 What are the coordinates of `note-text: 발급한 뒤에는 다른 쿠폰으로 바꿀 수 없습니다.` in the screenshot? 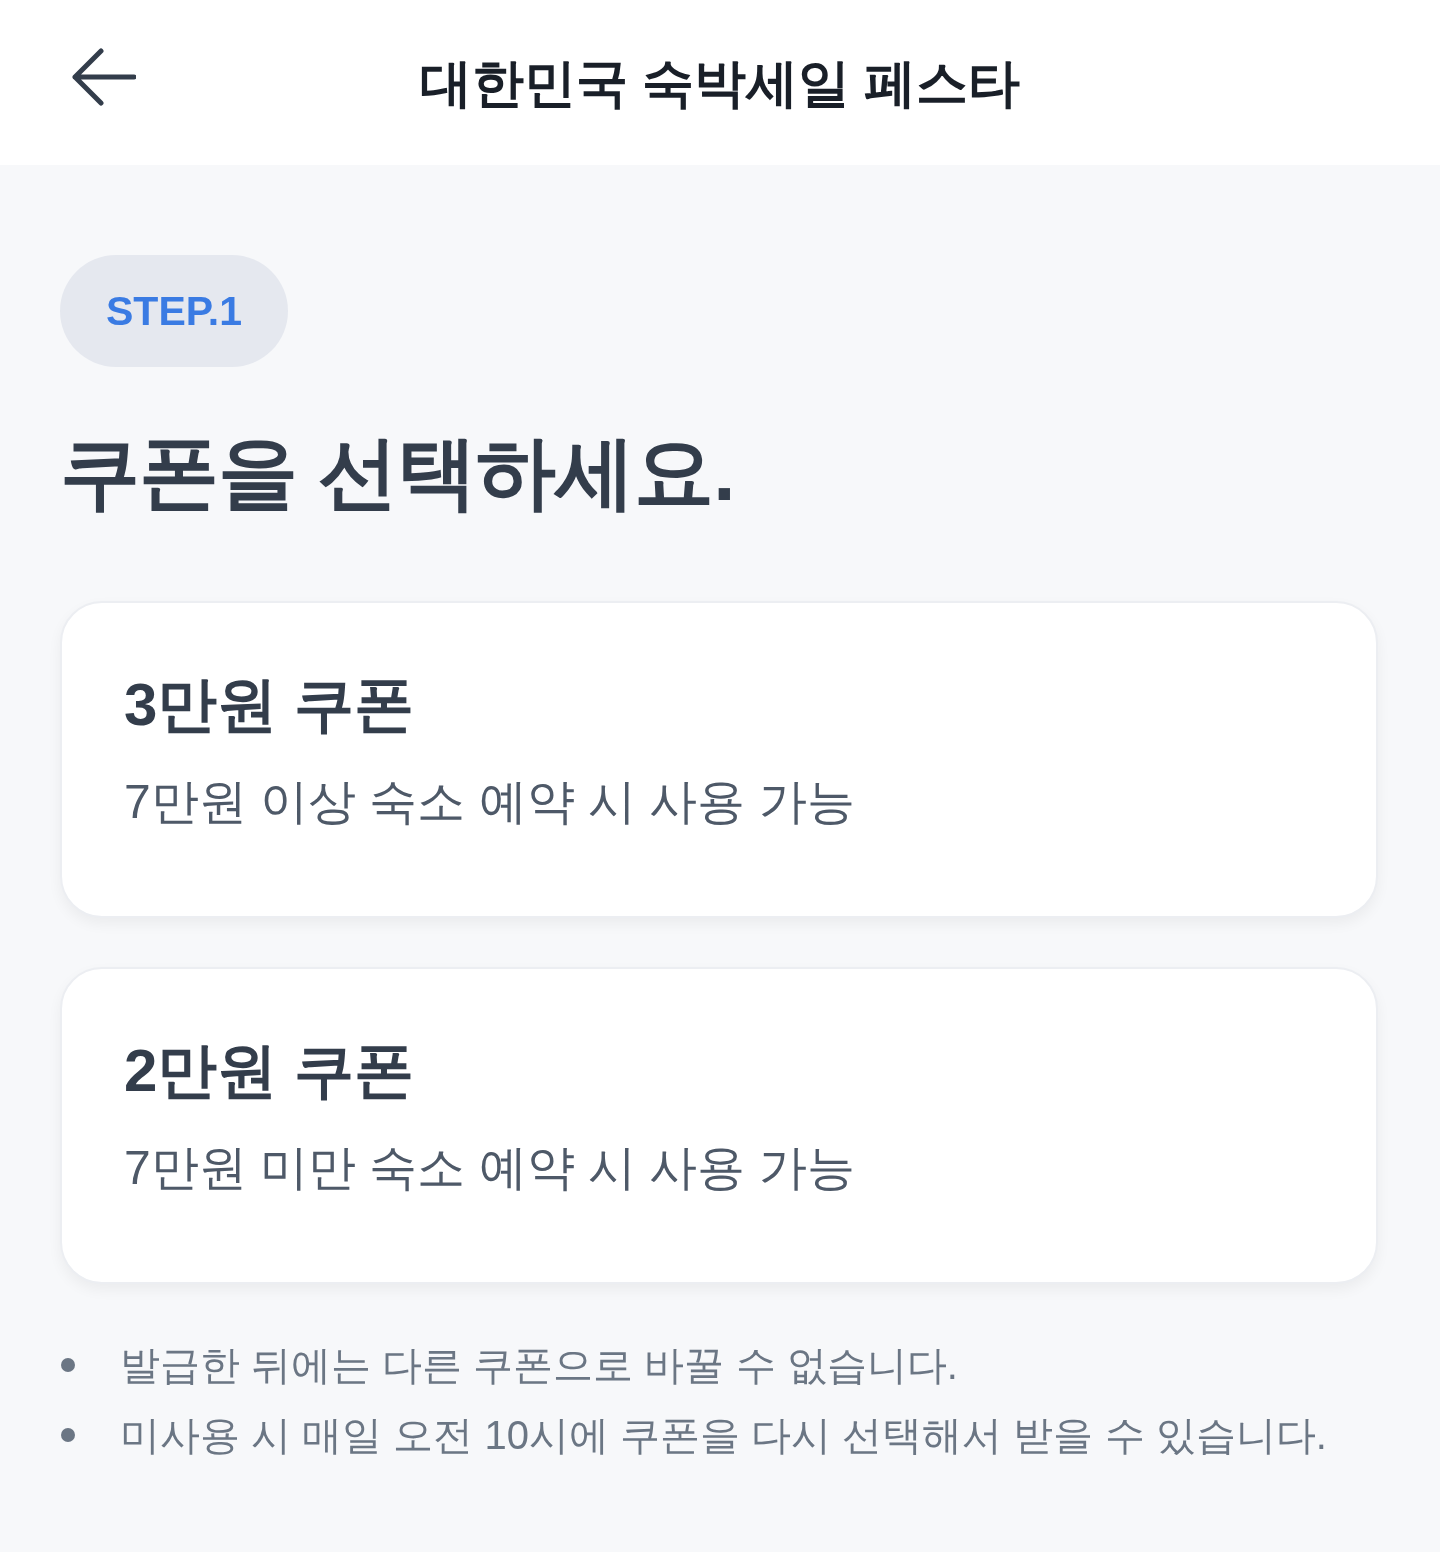 It's located at (539, 1365).